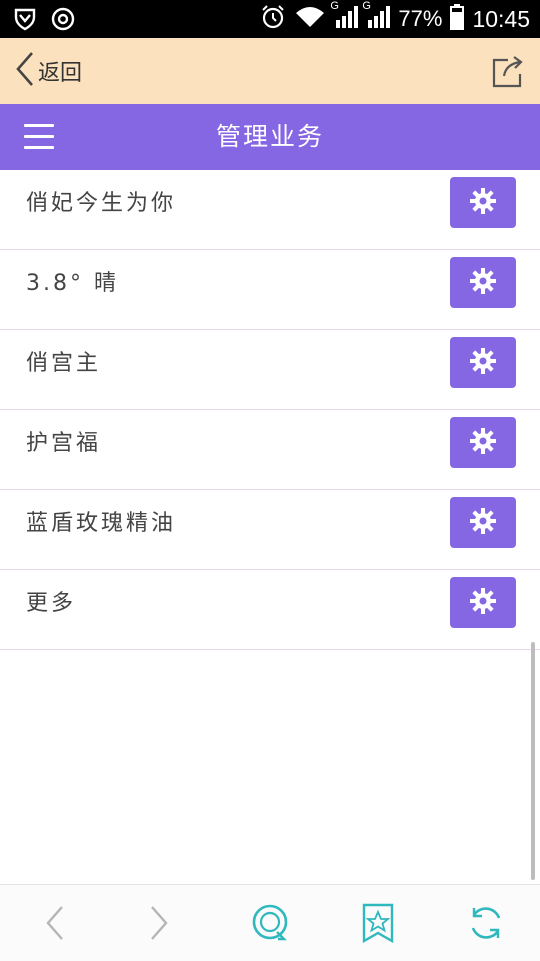 The width and height of the screenshot is (540, 961). I want to click on status-bar: G G 77% 10:45, so click(270, 19).